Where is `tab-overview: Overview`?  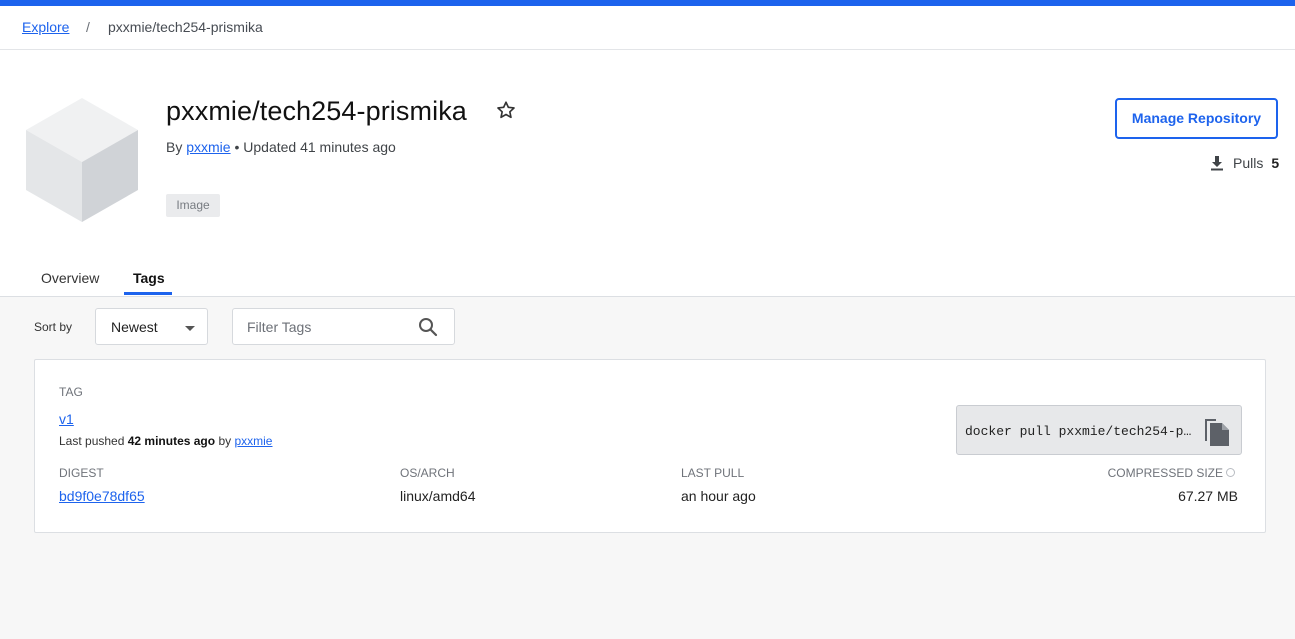 tab-overview: Overview is located at coordinates (70, 278).